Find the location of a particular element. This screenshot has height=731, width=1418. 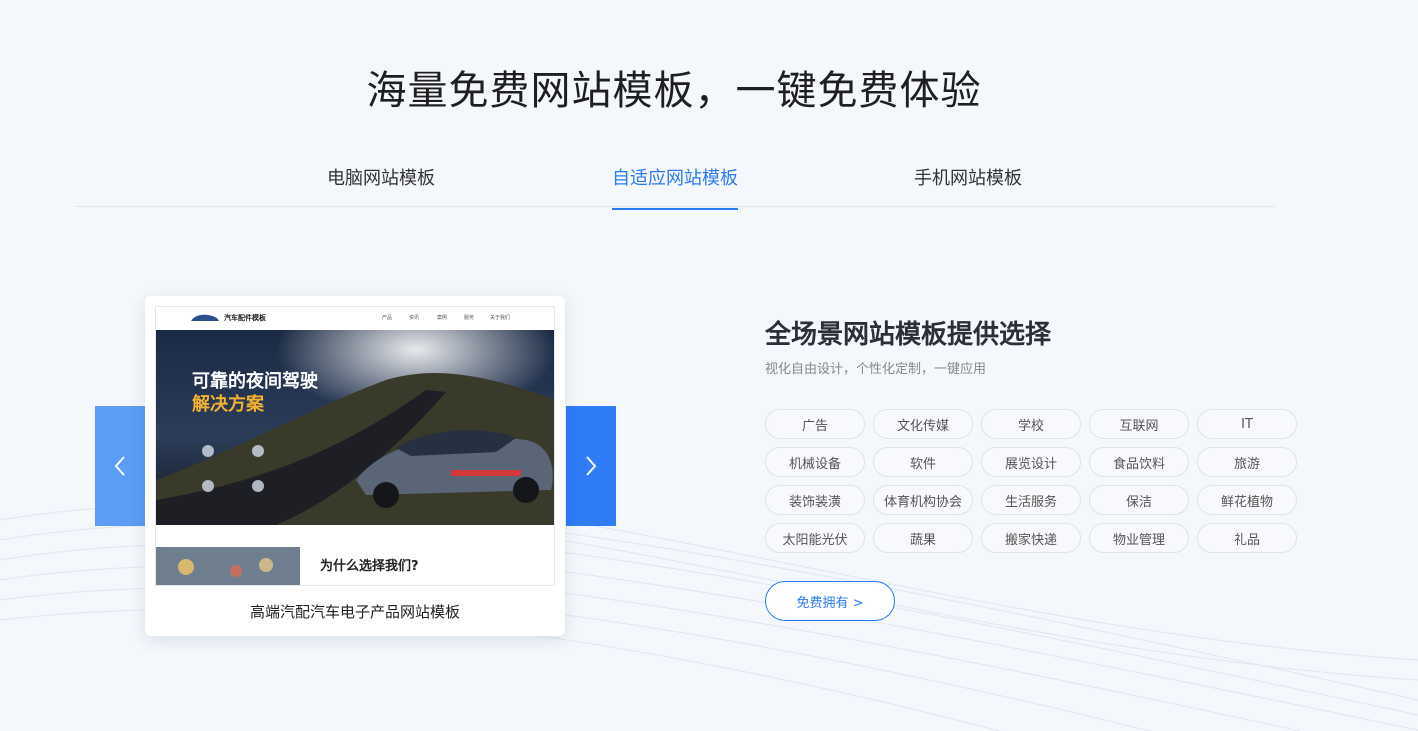

template-tabs: 电脑网站模板 自适应网站模板 手机网站模板 is located at coordinates (675, 180).